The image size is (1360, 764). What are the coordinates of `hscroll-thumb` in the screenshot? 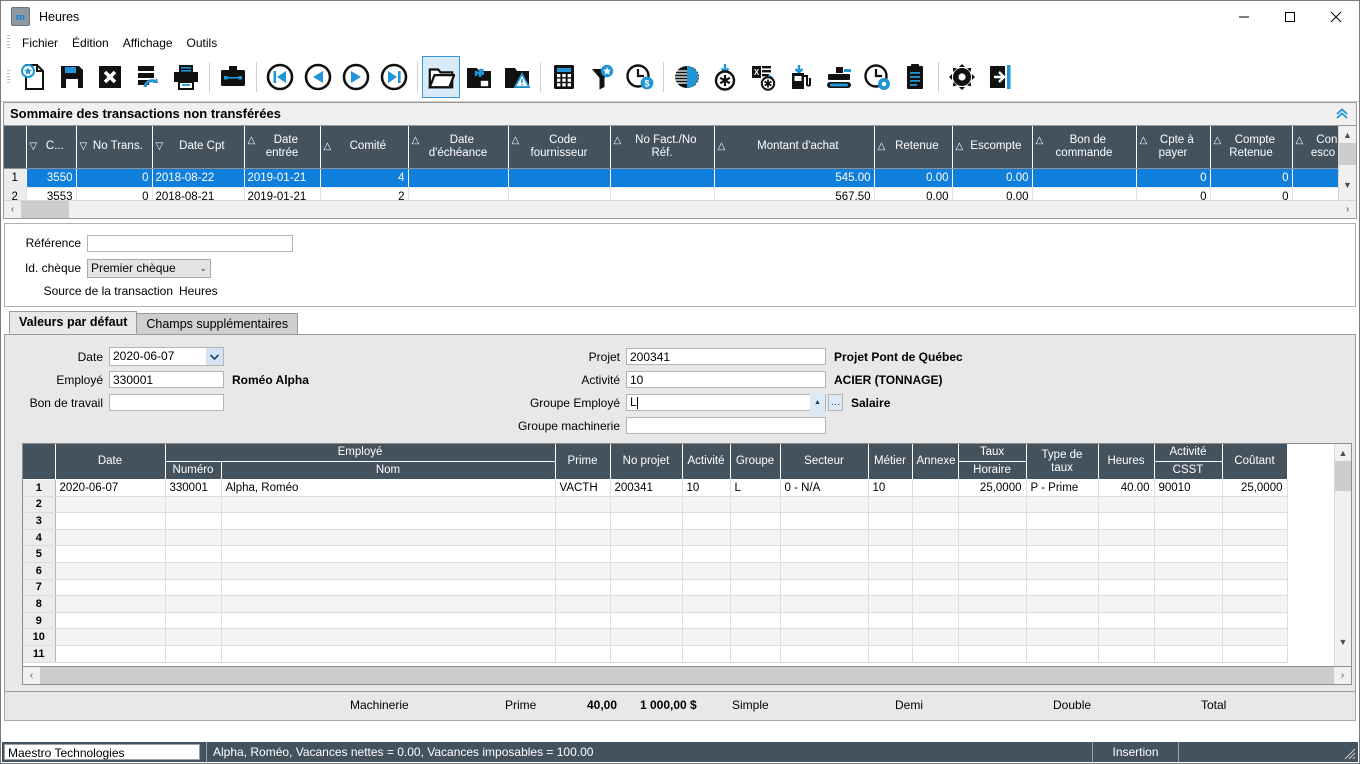 It's located at (687, 675).